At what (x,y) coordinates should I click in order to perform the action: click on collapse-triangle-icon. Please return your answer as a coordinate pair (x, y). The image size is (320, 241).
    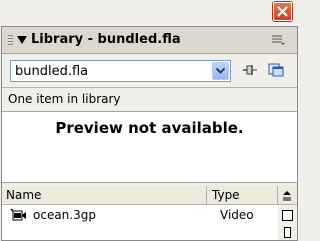
    Looking at the image, I should click on (22, 40).